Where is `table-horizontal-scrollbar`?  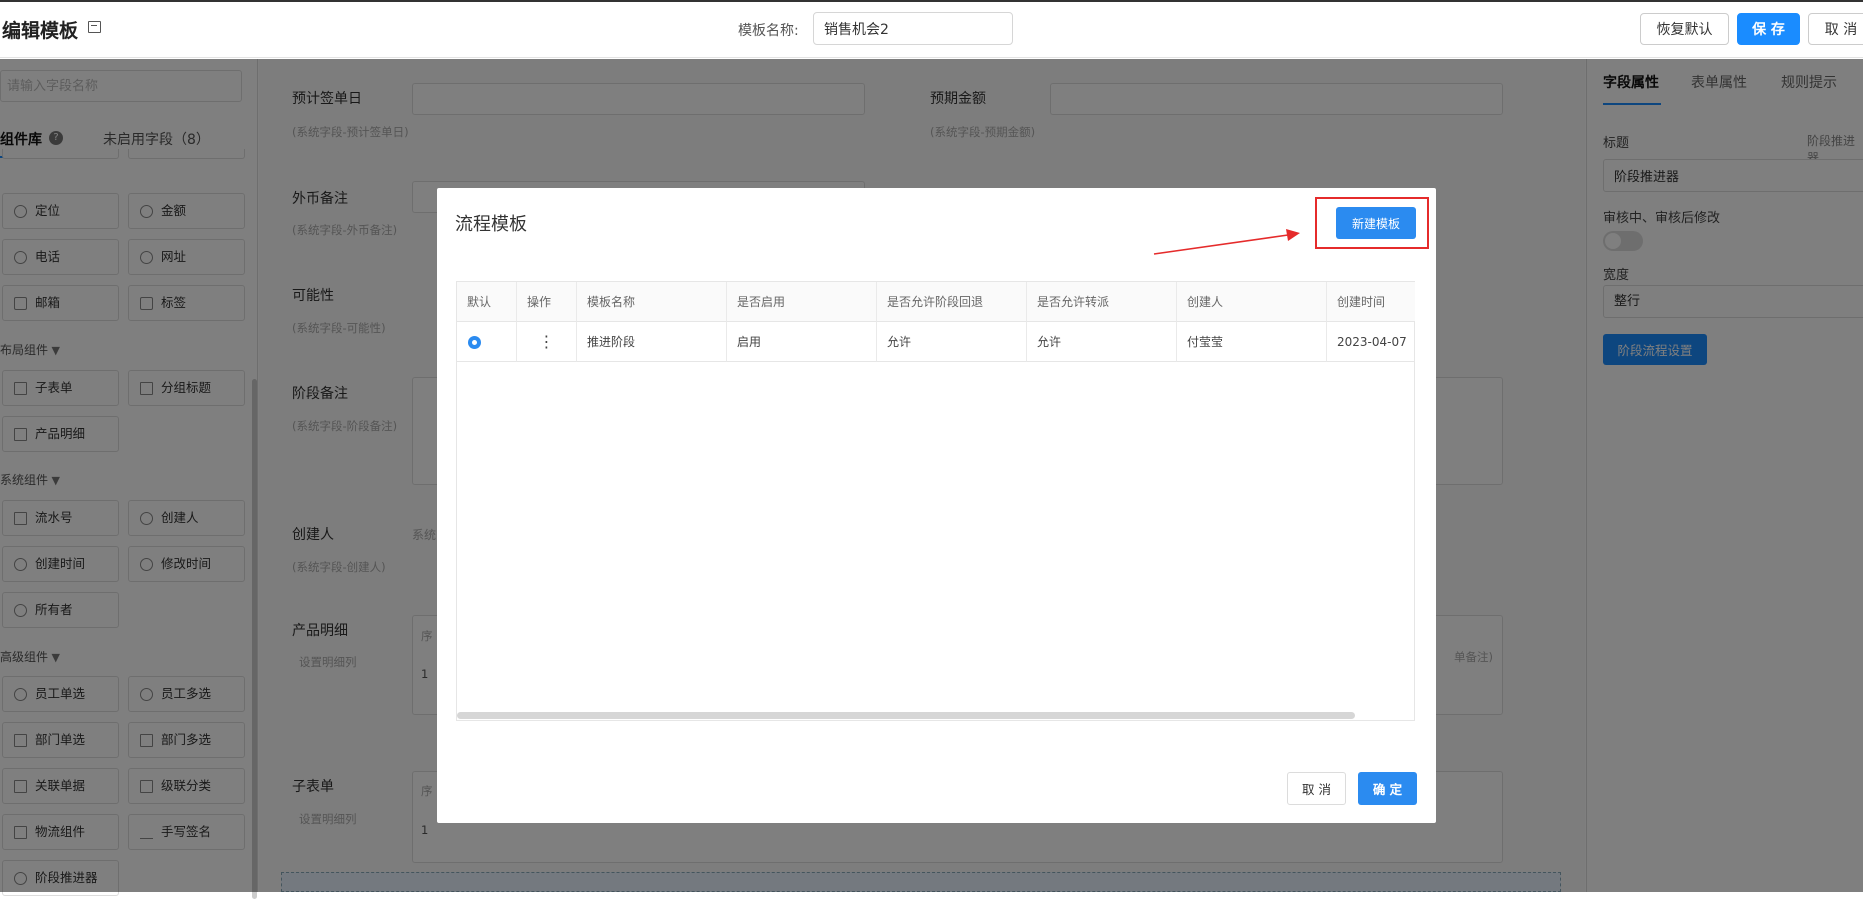 table-horizontal-scrollbar is located at coordinates (906, 715).